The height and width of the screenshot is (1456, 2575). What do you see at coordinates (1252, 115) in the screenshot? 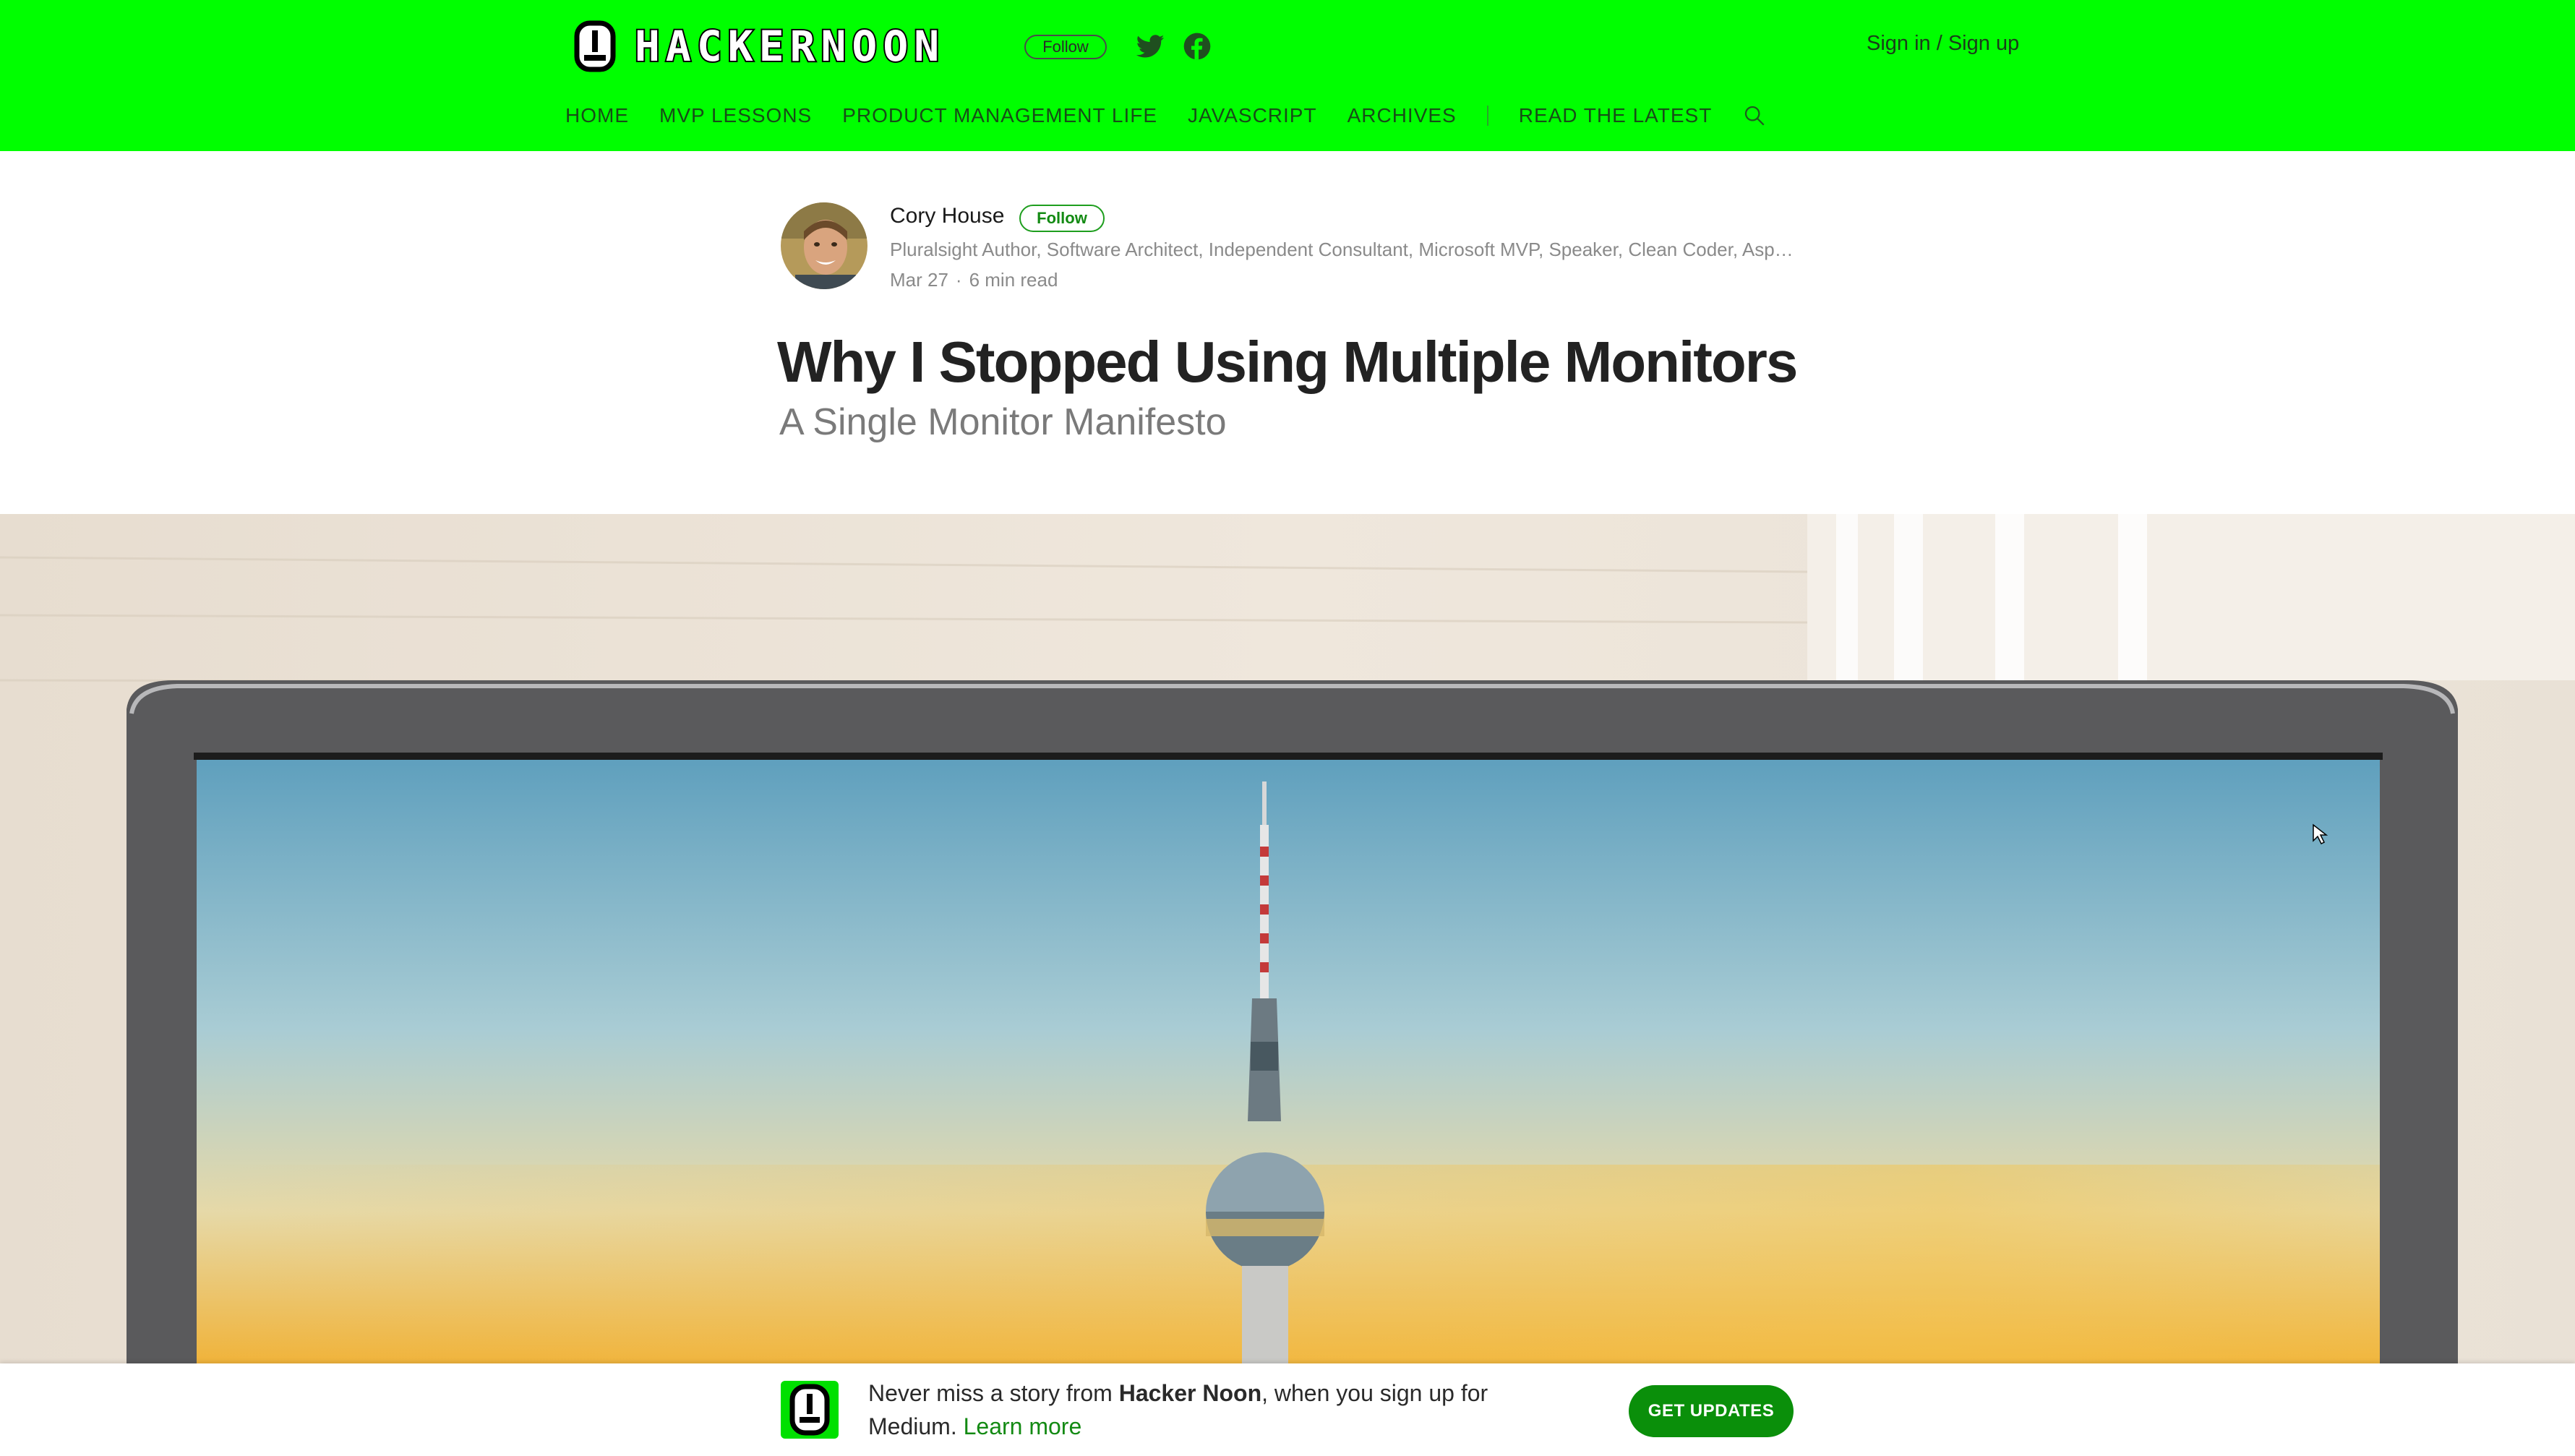
I see `nav-item-javascript: JAVASCRIPT` at bounding box center [1252, 115].